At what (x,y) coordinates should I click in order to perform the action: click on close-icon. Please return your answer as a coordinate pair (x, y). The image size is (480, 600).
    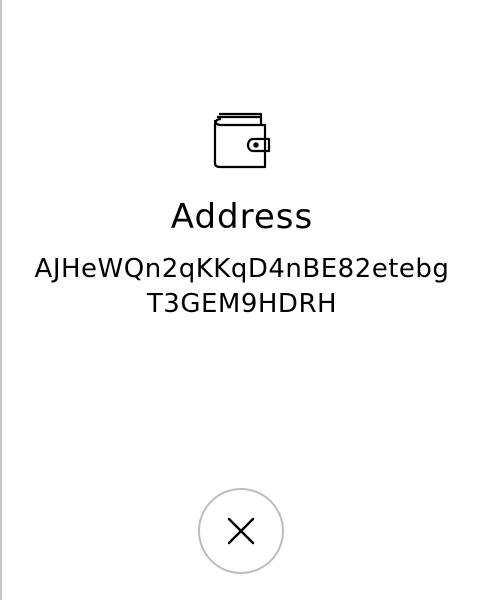
    Looking at the image, I should click on (241, 531).